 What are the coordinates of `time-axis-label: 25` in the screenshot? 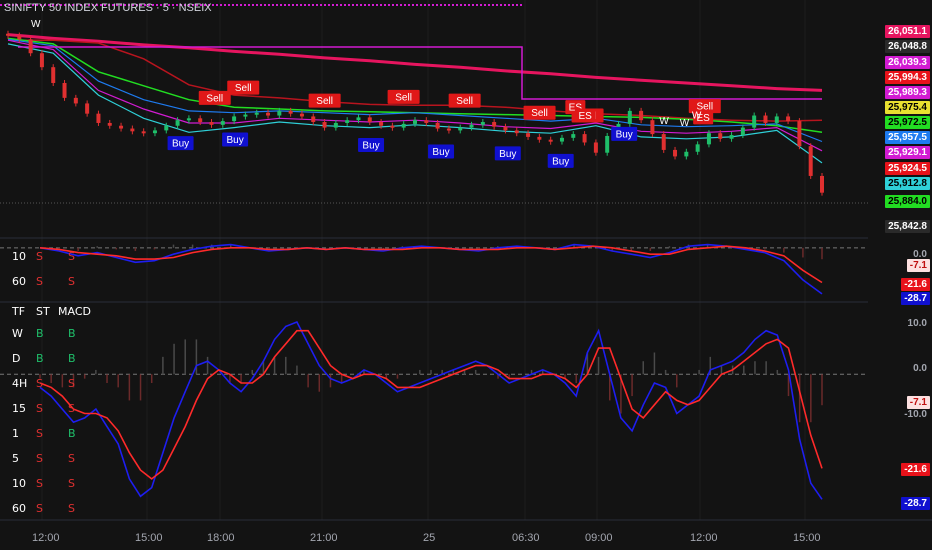 It's located at (429, 538).